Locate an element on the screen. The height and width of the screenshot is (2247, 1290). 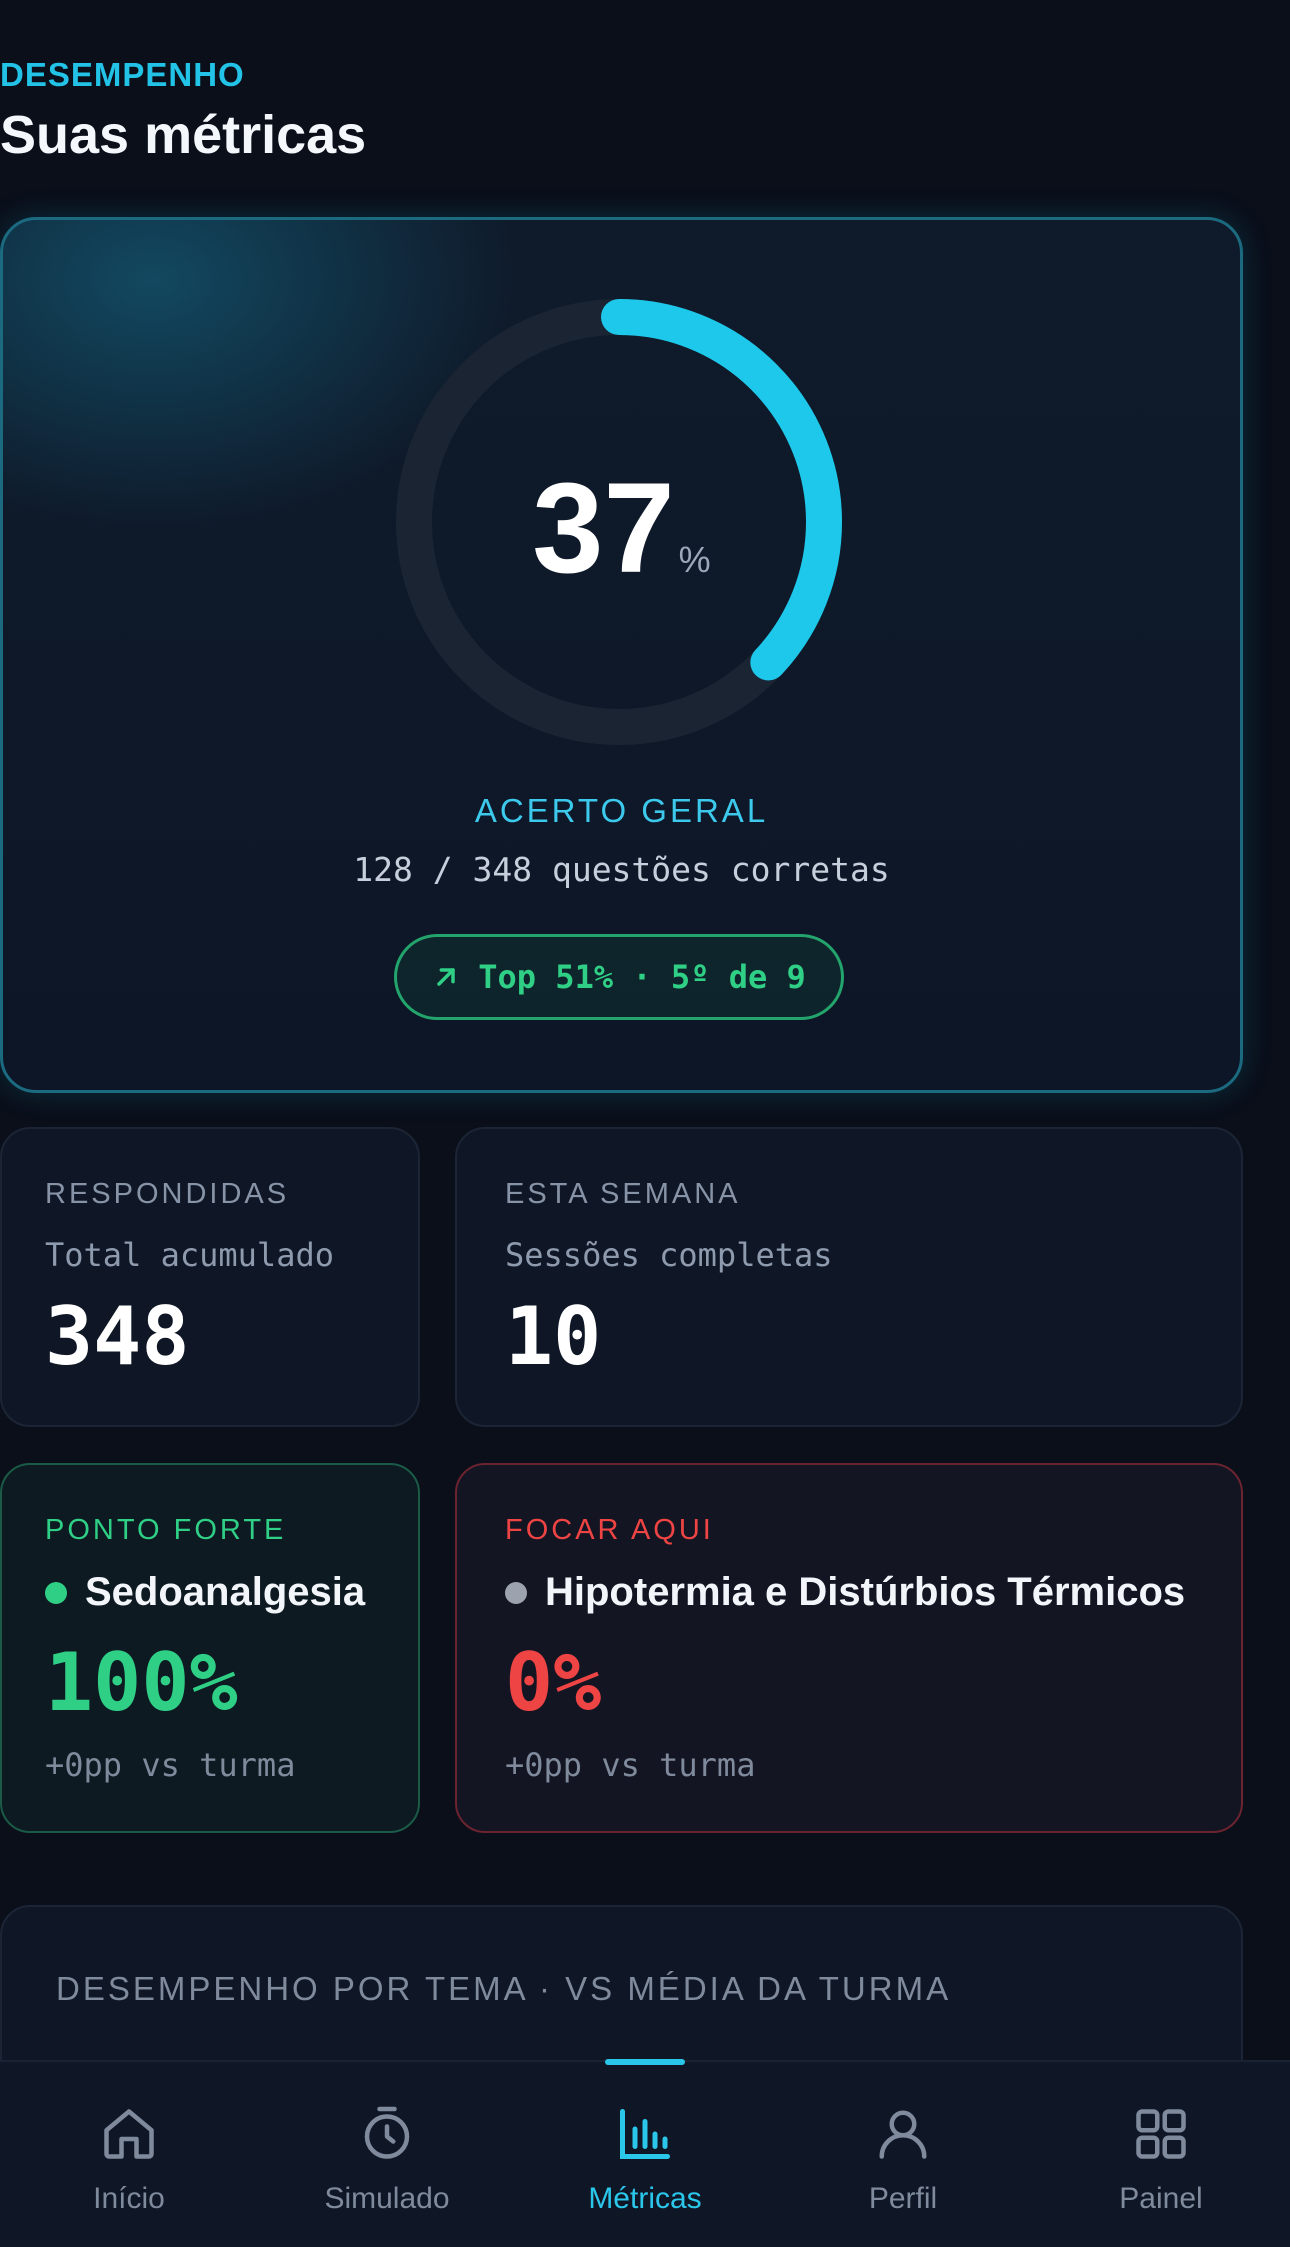
correct-count: 128 / 348 questões corretas is located at coordinates (621, 869).